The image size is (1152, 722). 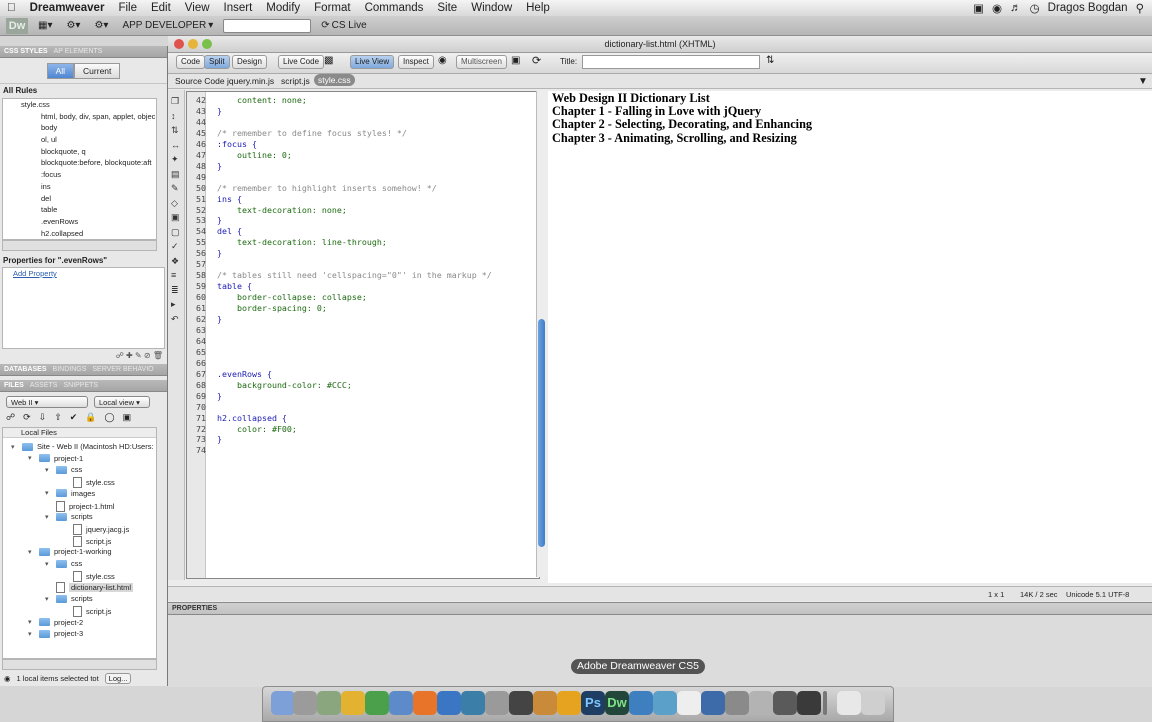 What do you see at coordinates (353, 703) in the screenshot?
I see `opera-icon` at bounding box center [353, 703].